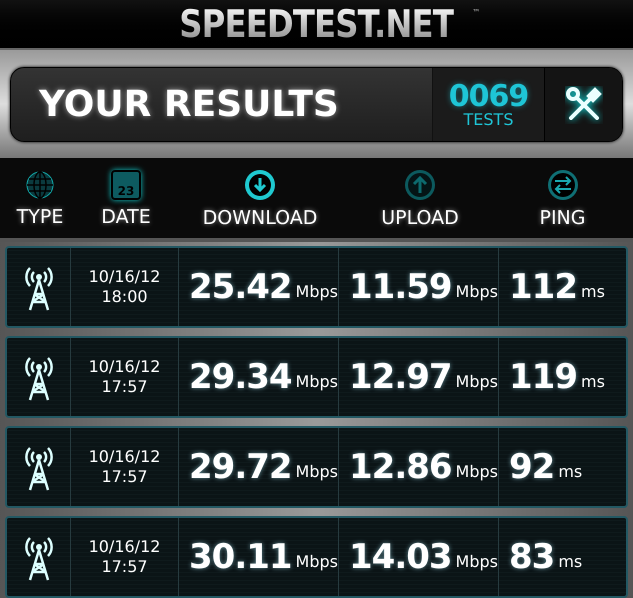  I want to click on ping-value: 112, so click(543, 287).